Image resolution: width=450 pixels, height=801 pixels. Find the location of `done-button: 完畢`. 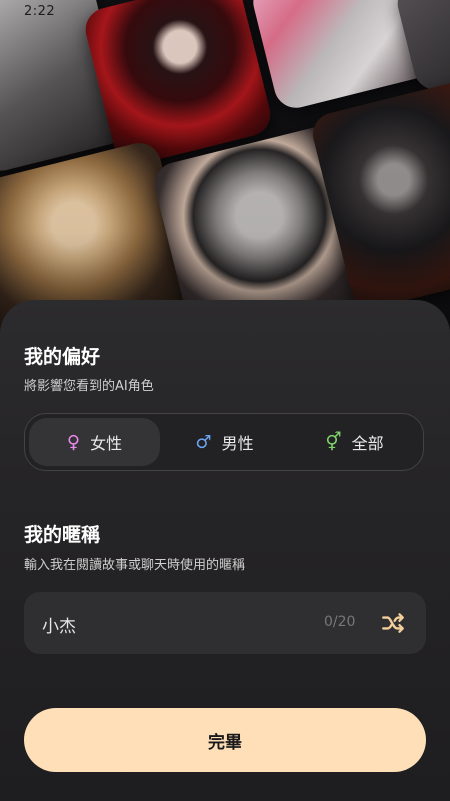

done-button: 完畢 is located at coordinates (225, 740).